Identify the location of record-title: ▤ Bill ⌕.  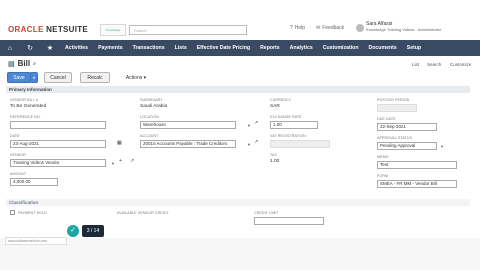
(22, 63).